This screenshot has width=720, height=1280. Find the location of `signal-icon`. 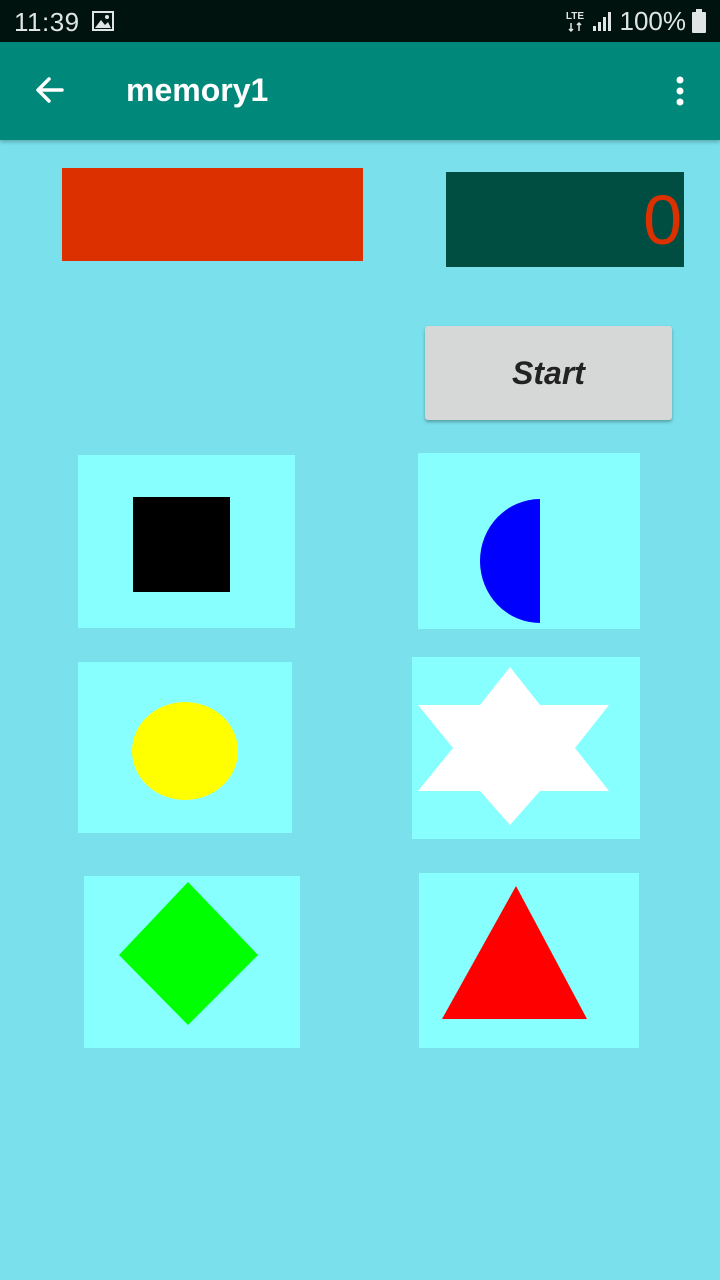

signal-icon is located at coordinates (601, 21).